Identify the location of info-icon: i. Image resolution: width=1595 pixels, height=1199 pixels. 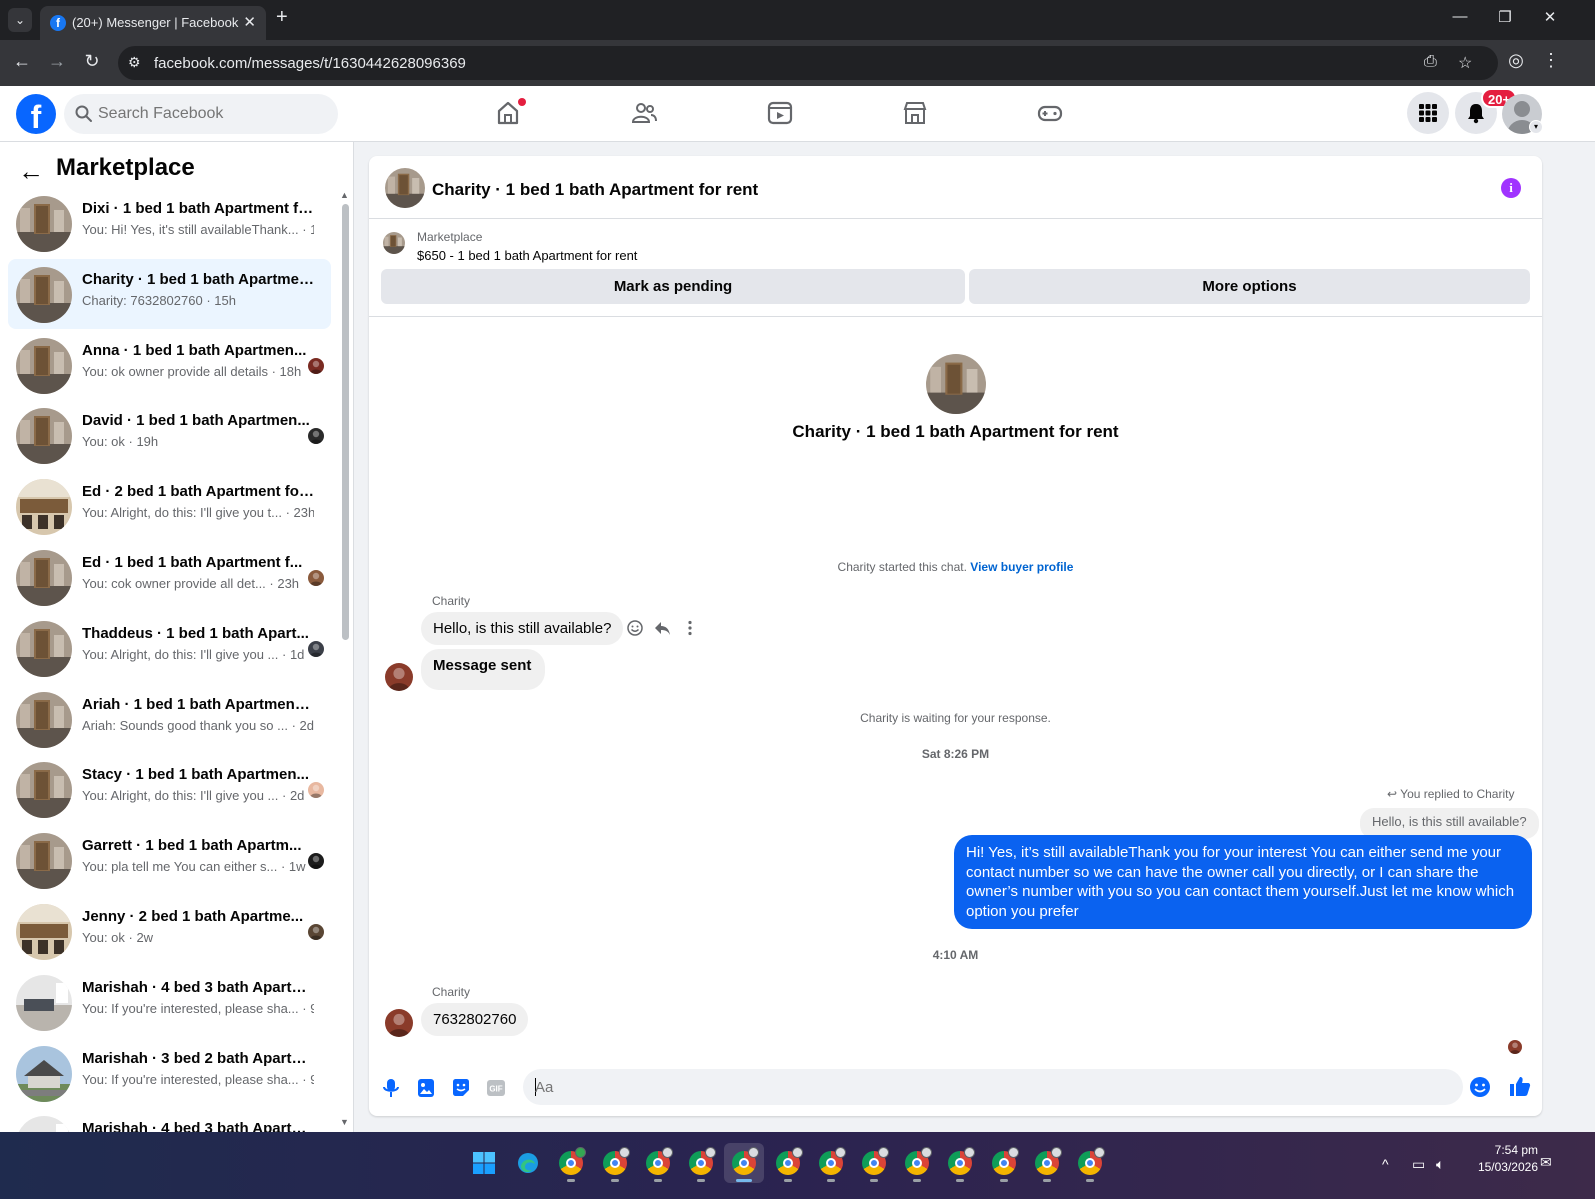
(1511, 188).